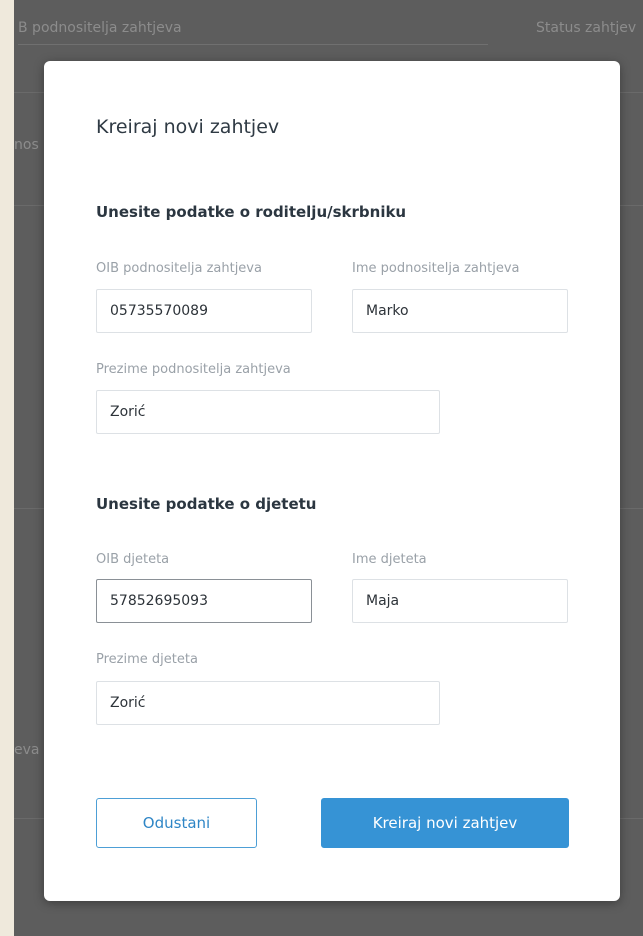 The width and height of the screenshot is (643, 936). What do you see at coordinates (26, 145) in the screenshot?
I see `background-row-text: nos` at bounding box center [26, 145].